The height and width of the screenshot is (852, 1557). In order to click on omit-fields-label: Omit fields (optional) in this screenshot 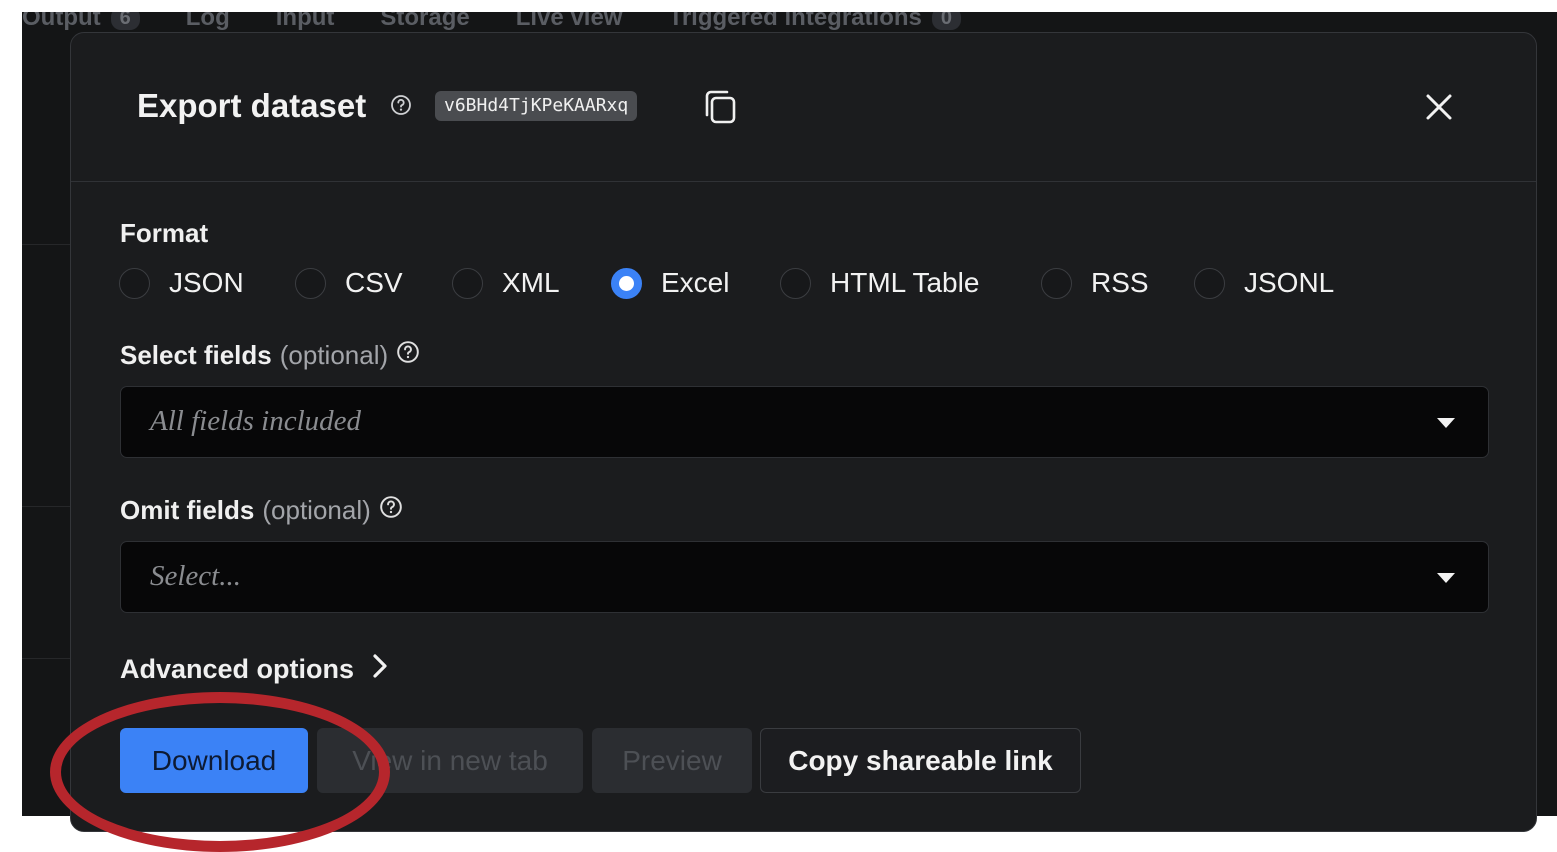, I will do `click(261, 510)`.